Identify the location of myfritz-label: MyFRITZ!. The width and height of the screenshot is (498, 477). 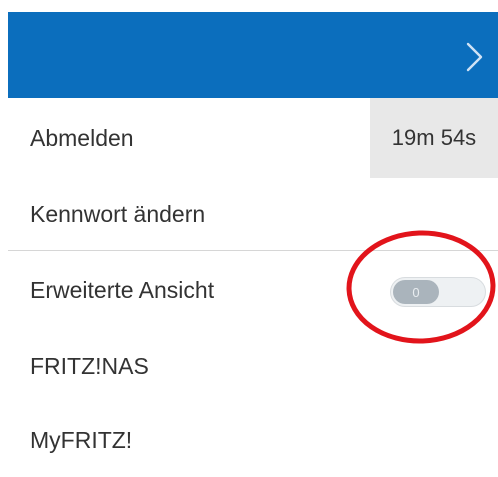
(81, 439).